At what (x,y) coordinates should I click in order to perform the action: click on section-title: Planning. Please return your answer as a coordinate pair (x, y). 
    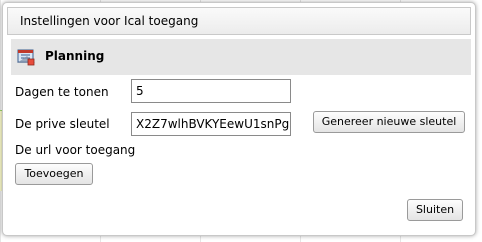
    Looking at the image, I should click on (75, 56).